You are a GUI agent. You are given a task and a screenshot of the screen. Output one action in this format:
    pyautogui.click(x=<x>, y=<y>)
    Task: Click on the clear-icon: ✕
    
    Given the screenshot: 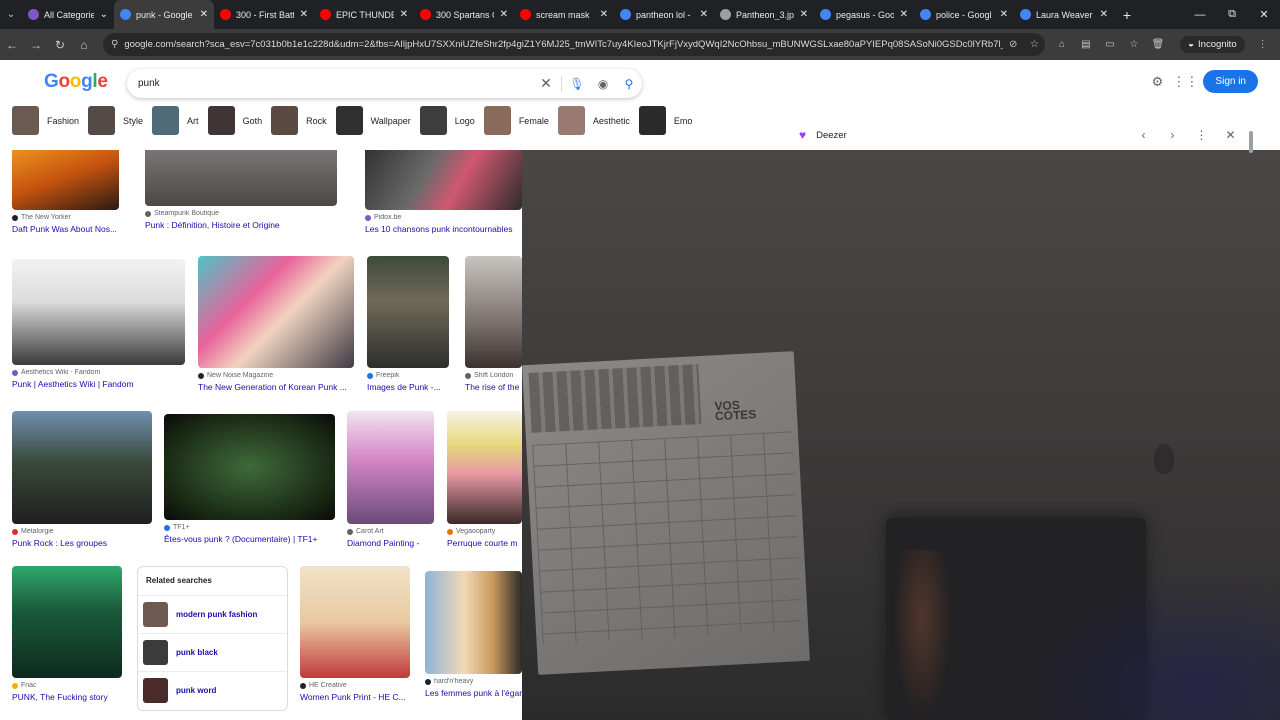 What is the action you would take?
    pyautogui.click(x=546, y=83)
    